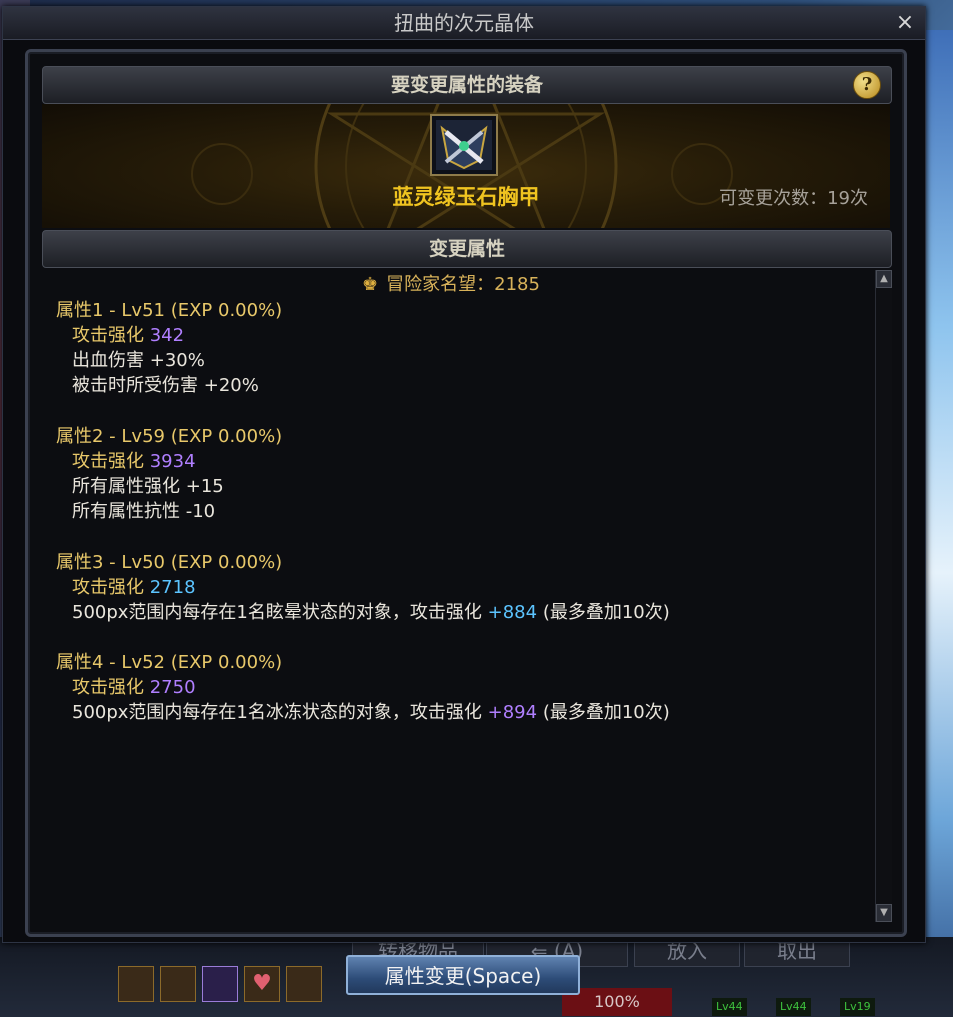 The image size is (953, 1017). I want to click on attribute-group-head: 属性4 - Lv52 (EXP 0.00%), so click(169, 662).